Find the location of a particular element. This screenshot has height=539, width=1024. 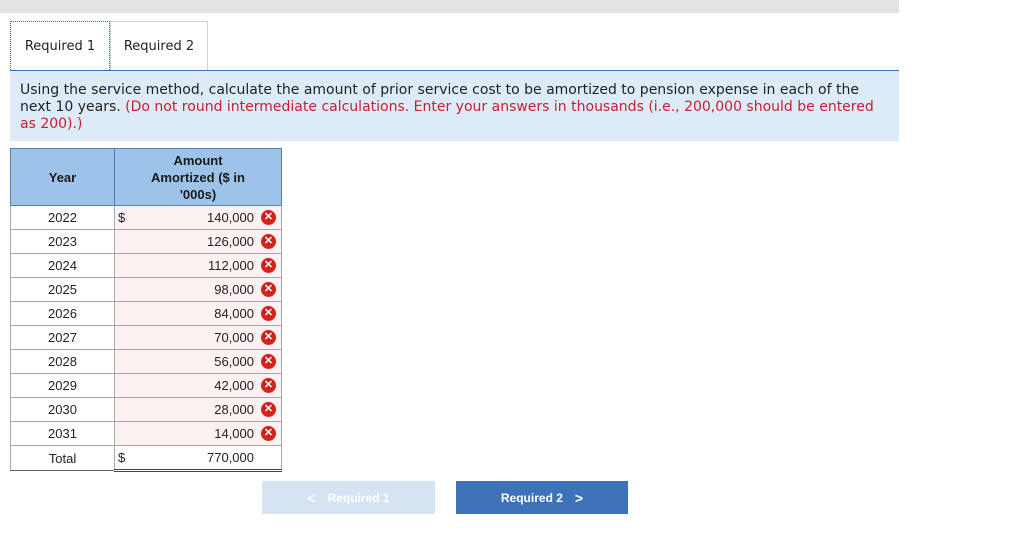

year-cell: 2031 is located at coordinates (62, 433).